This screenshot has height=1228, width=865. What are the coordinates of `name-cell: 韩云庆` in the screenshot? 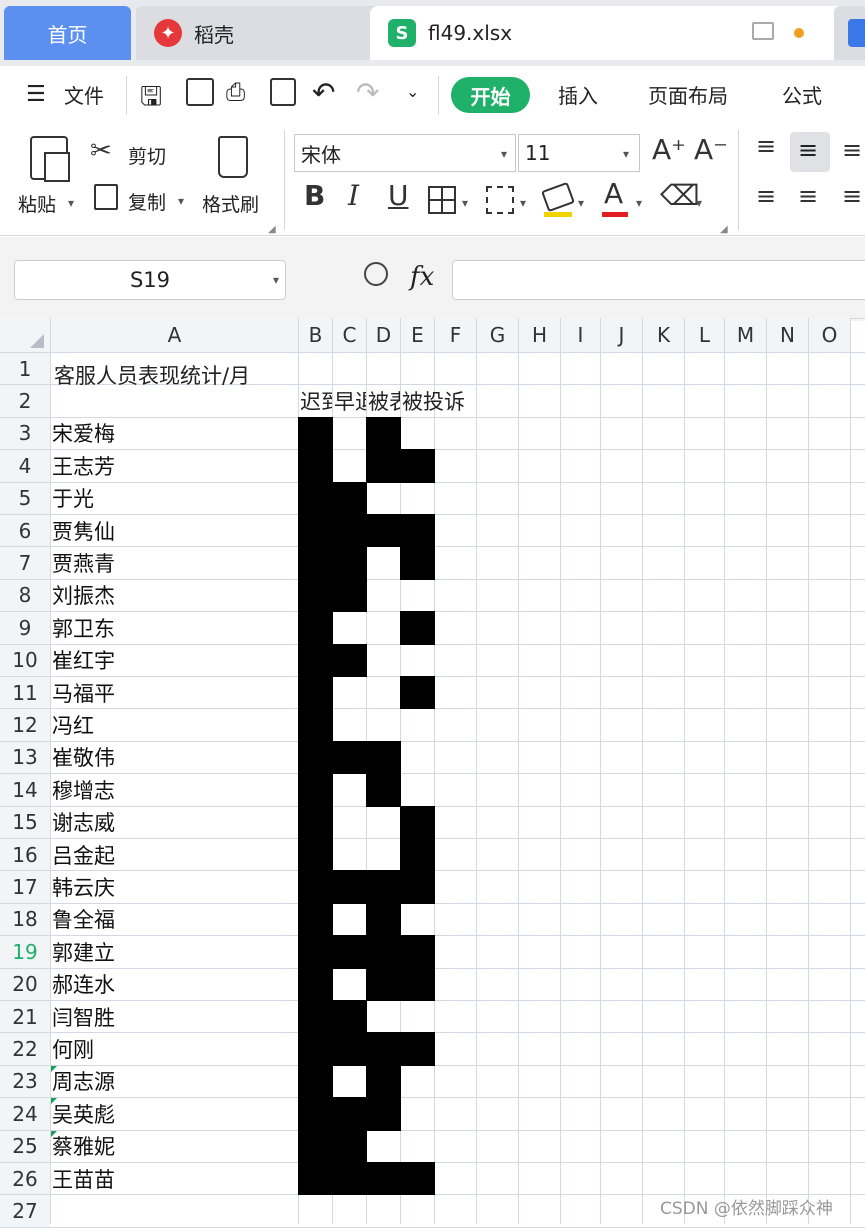 It's located at (83, 886).